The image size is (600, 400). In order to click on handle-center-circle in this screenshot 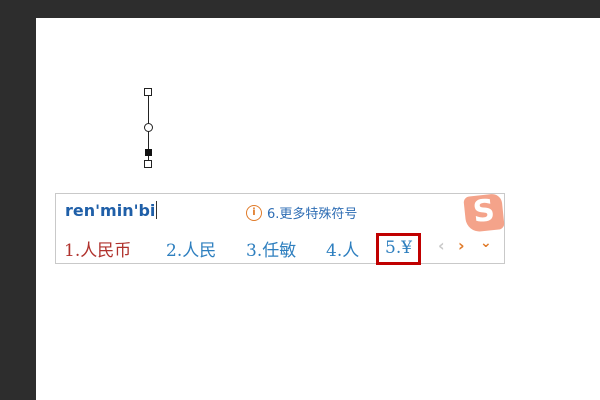, I will do `click(148, 127)`.